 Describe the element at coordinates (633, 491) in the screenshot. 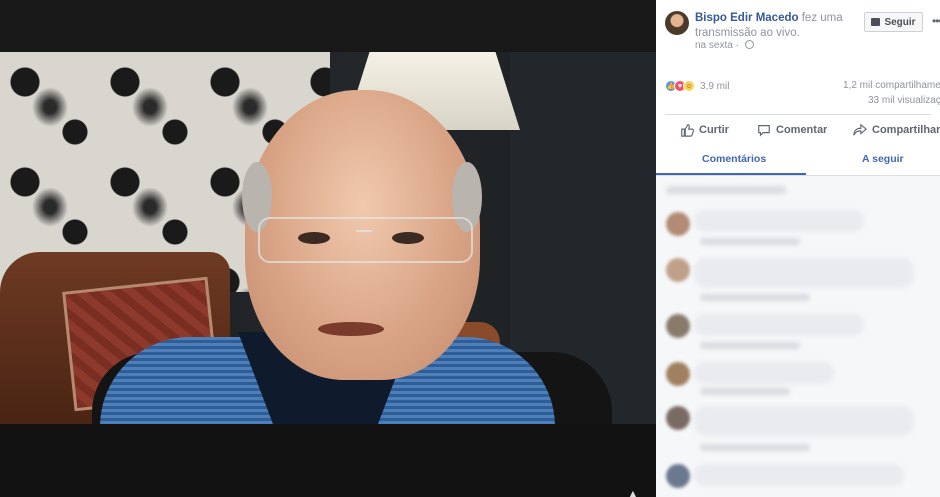

I see `mouse-cursor-icon: ▲` at that location.